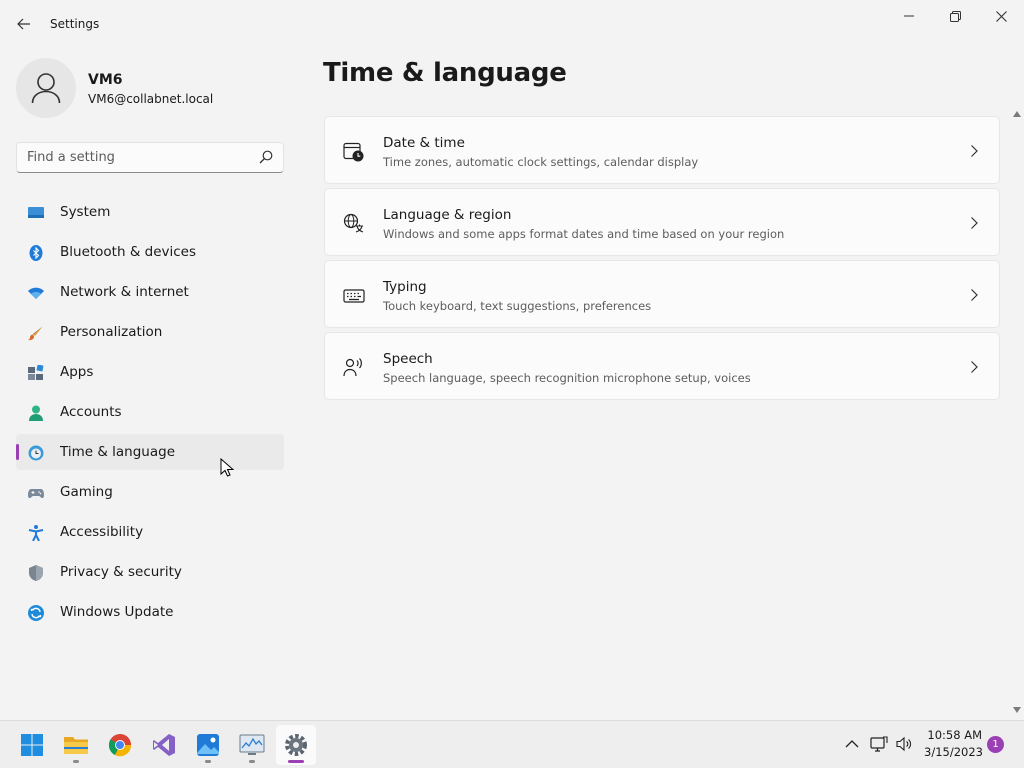 The width and height of the screenshot is (1024, 768). I want to click on monitor-icon, so click(36, 212).